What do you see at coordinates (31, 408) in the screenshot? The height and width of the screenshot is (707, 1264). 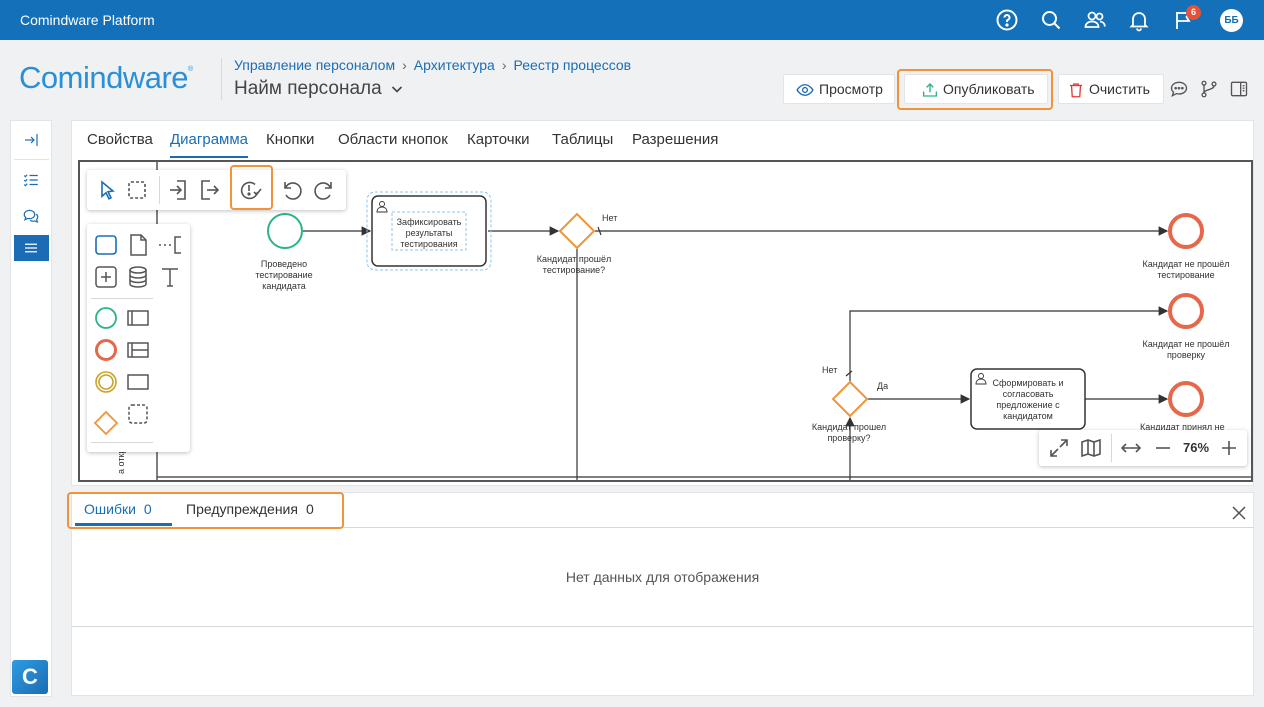 I see `left-rail` at bounding box center [31, 408].